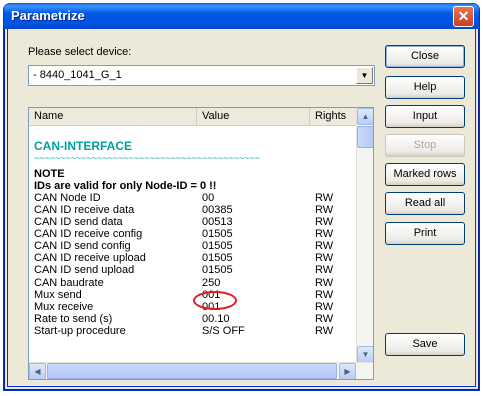  I want to click on column-header-value: Value, so click(253, 117).